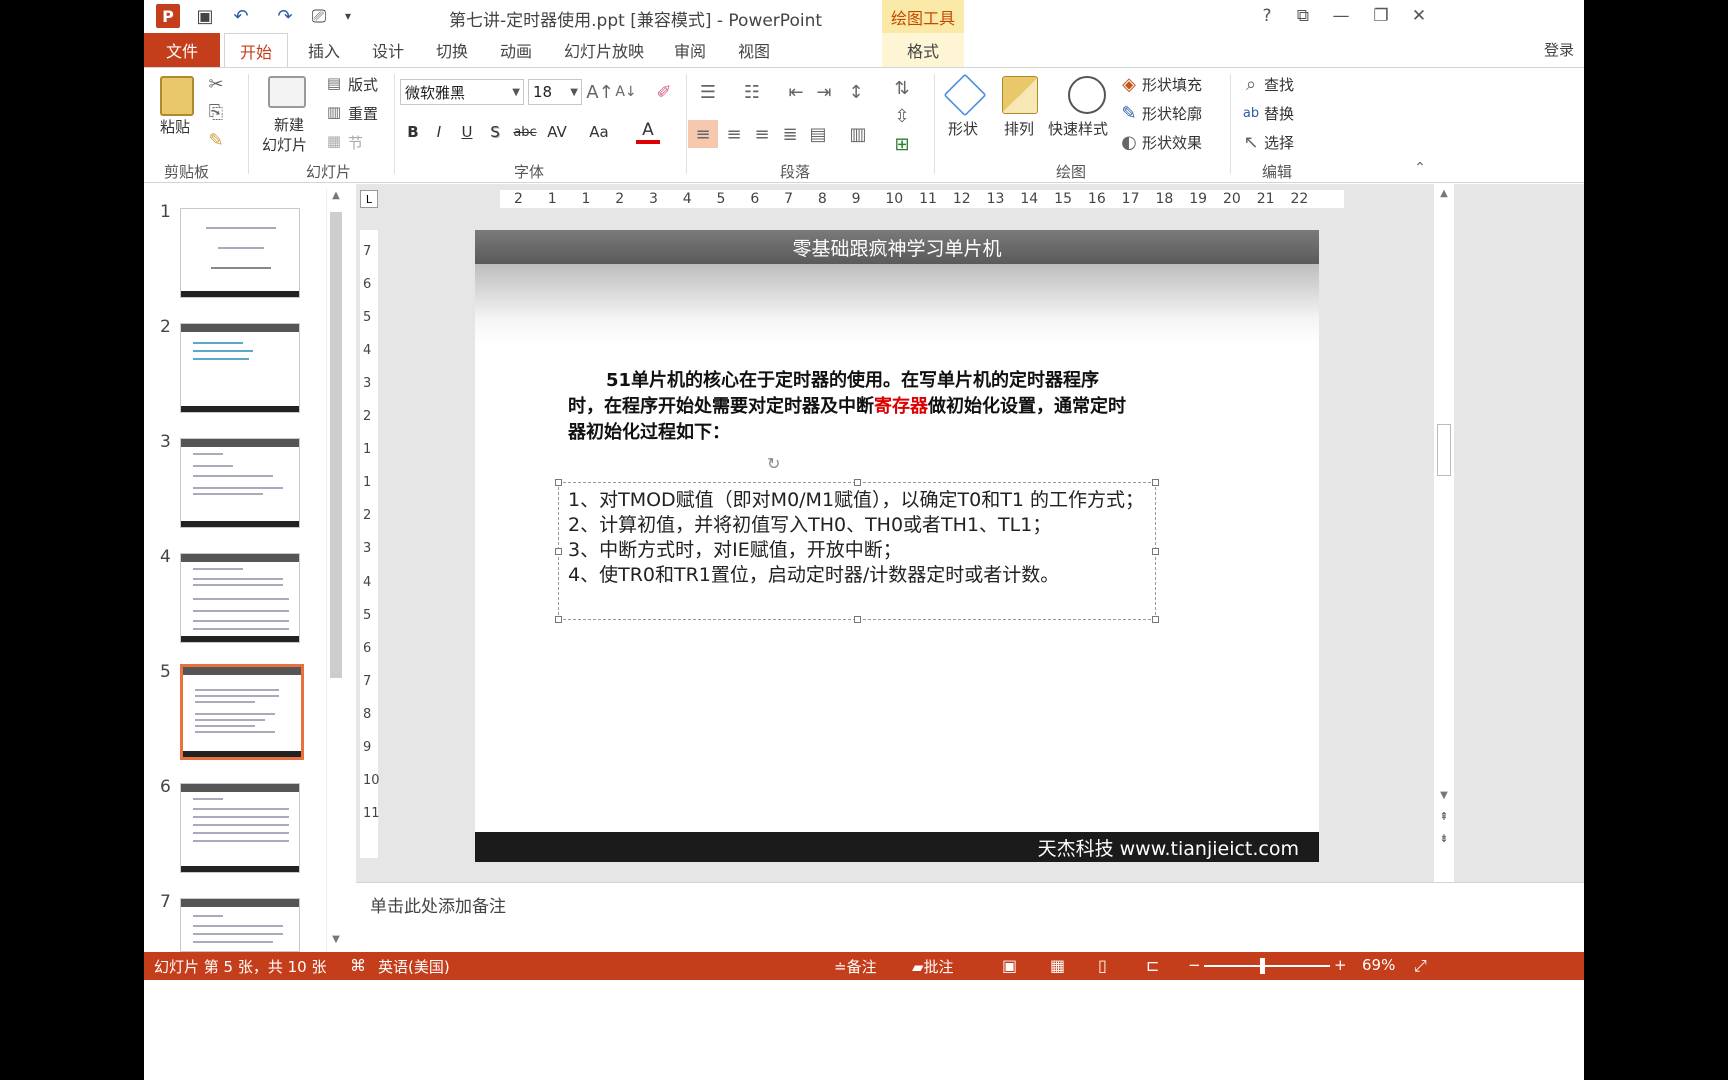 This screenshot has height=1080, width=1728. I want to click on tab-review: 审阅, so click(690, 50).